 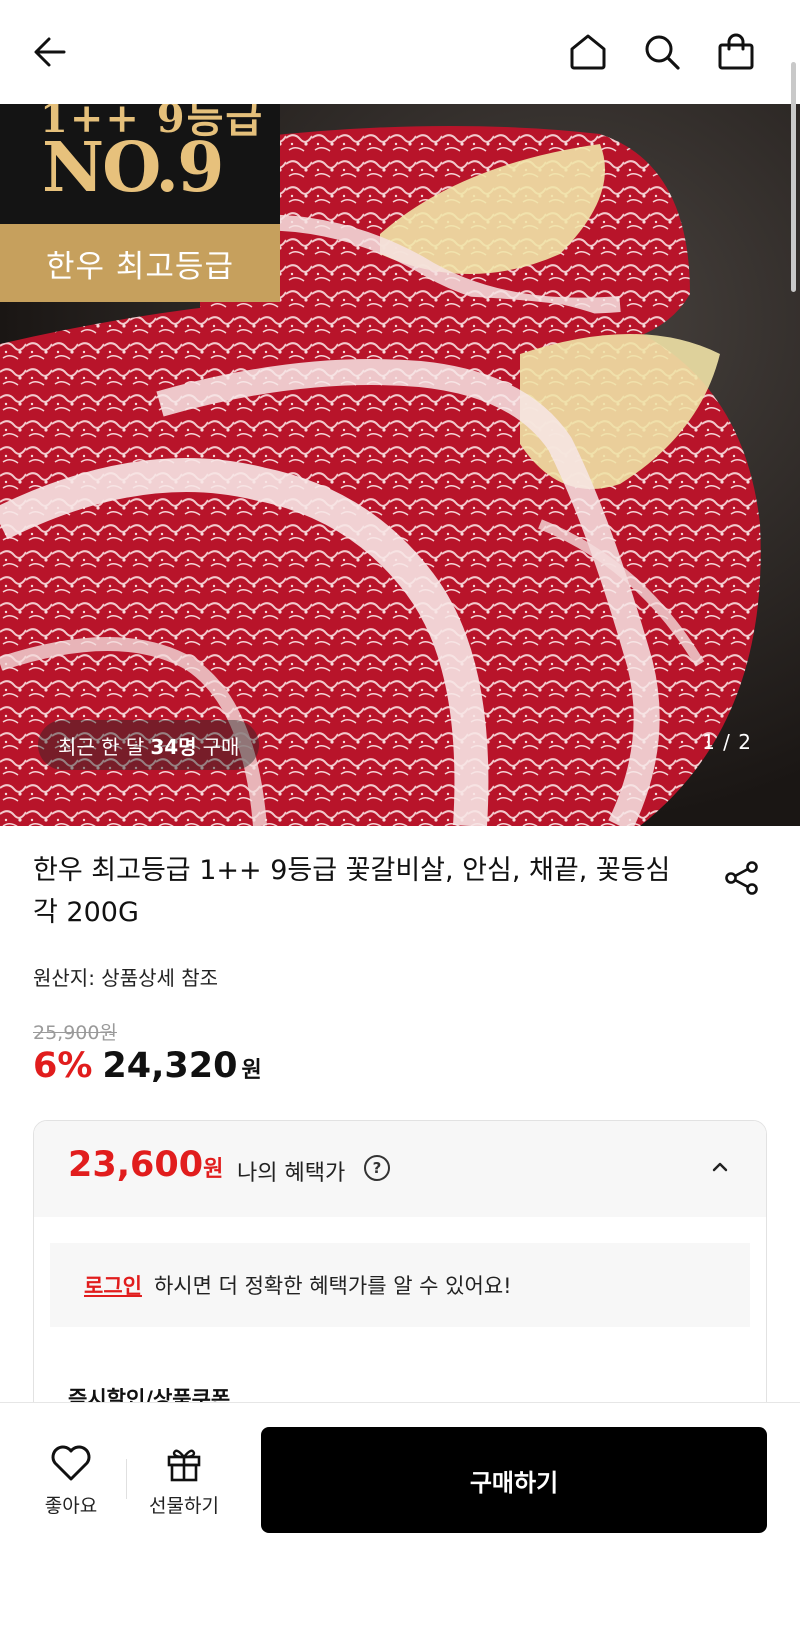 I want to click on grade-badge: 1++ 9등급 NO.9, so click(x=140, y=164).